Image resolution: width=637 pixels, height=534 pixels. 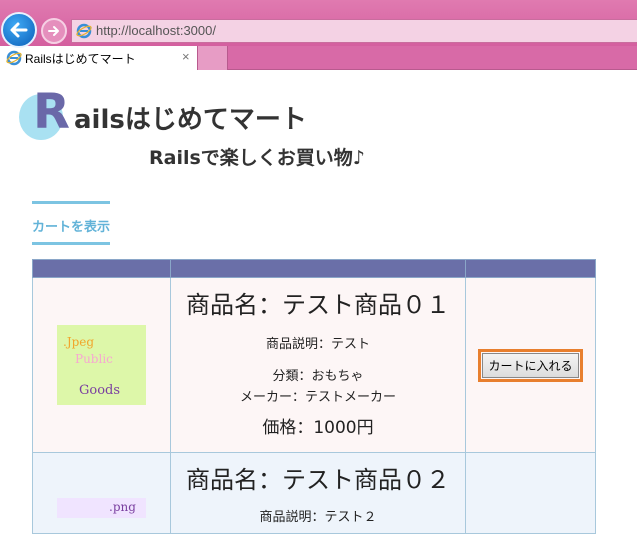 I want to click on product-action-cell: カートに入れる, so click(x=530, y=365).